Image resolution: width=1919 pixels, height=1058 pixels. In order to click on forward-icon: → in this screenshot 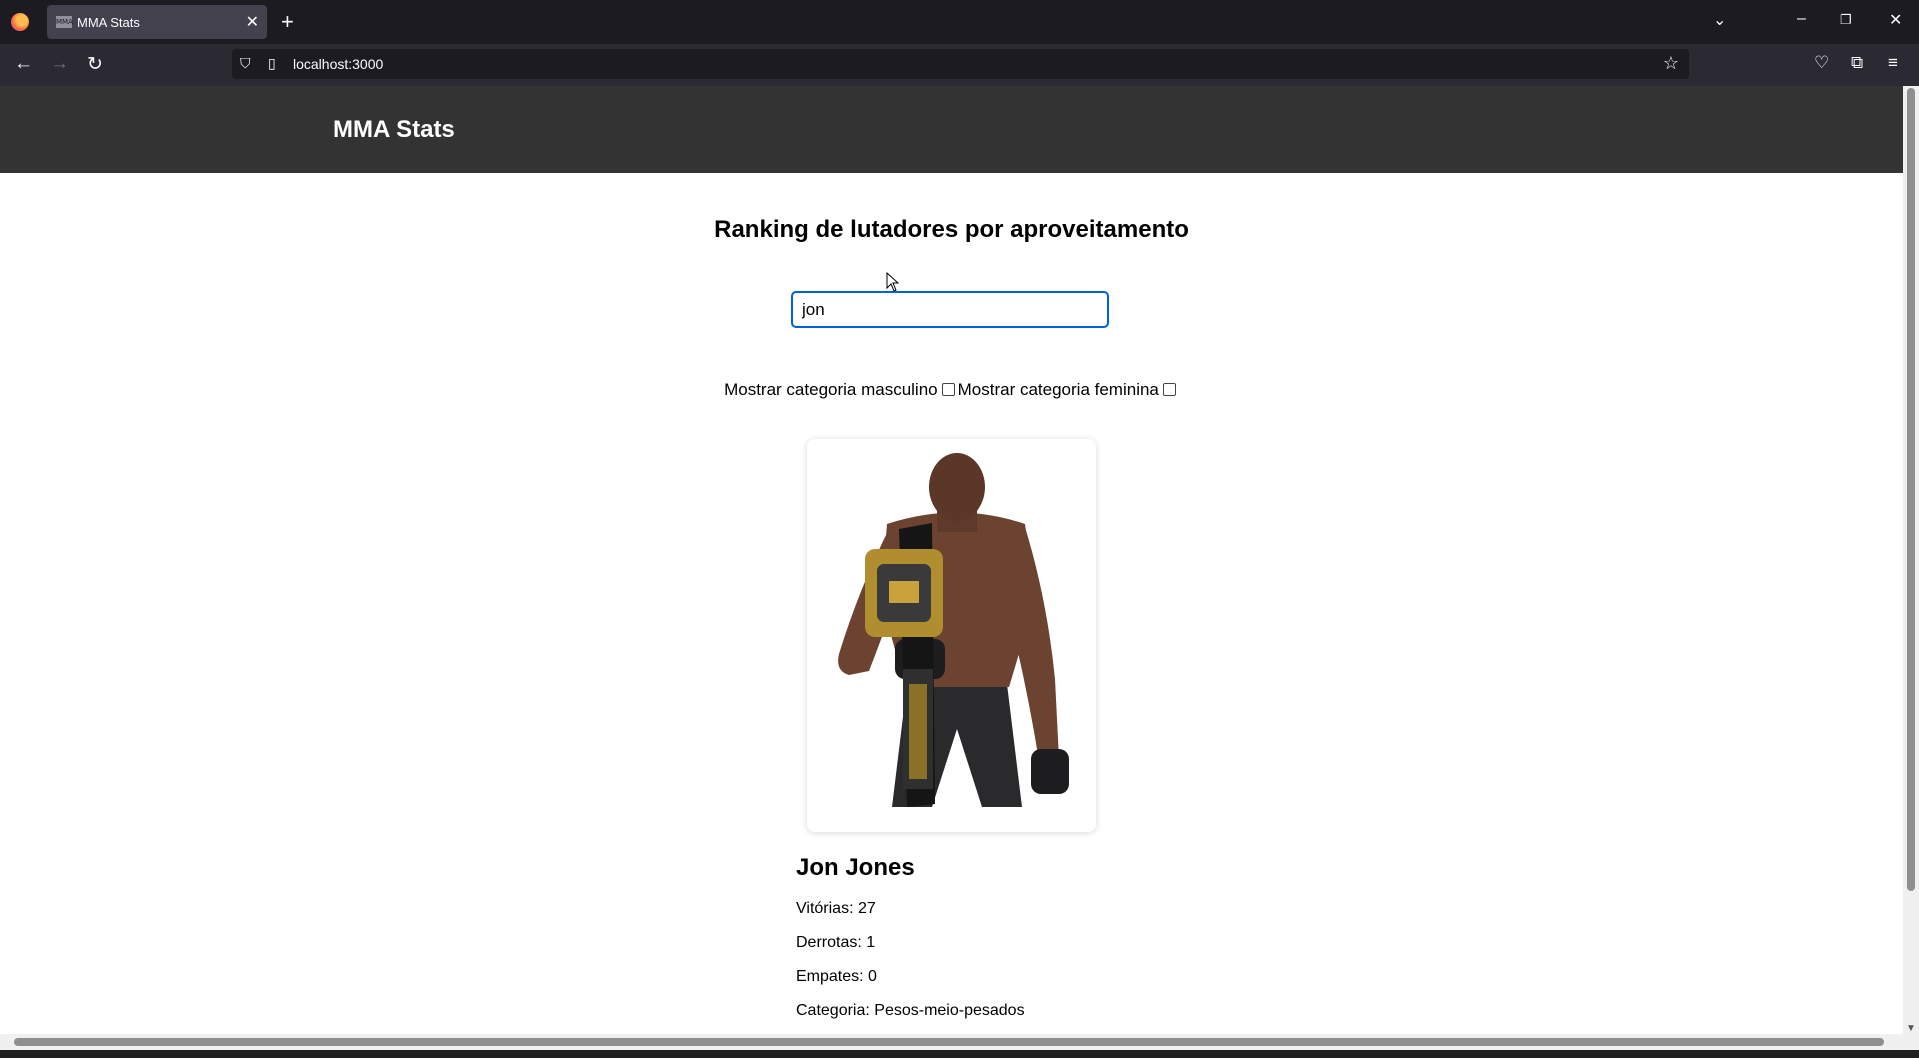, I will do `click(59, 64)`.